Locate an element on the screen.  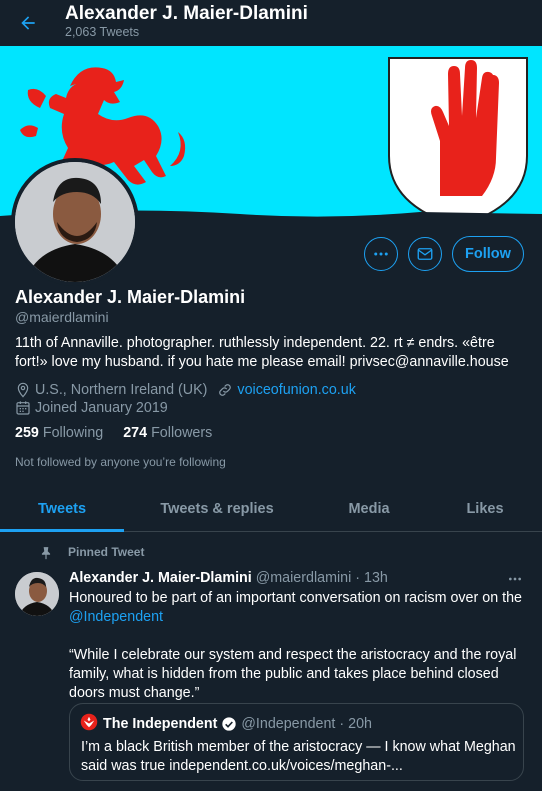
back-arrow-icon is located at coordinates (28, 23).